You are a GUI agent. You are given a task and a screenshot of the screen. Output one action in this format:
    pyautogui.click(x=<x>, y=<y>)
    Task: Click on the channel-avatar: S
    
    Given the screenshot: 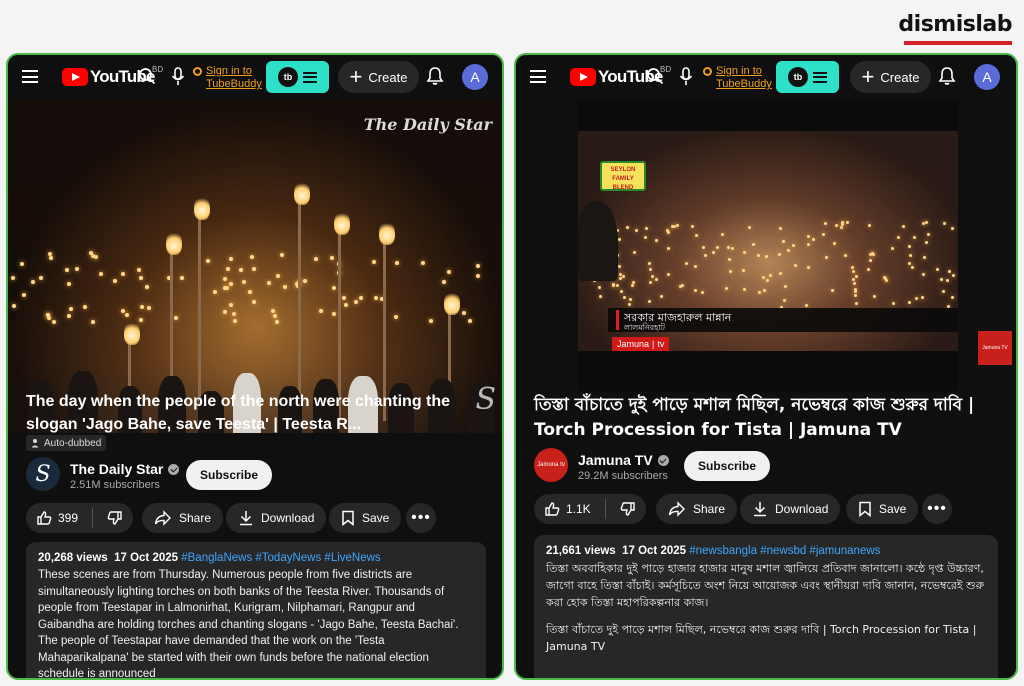 What is the action you would take?
    pyautogui.click(x=43, y=474)
    